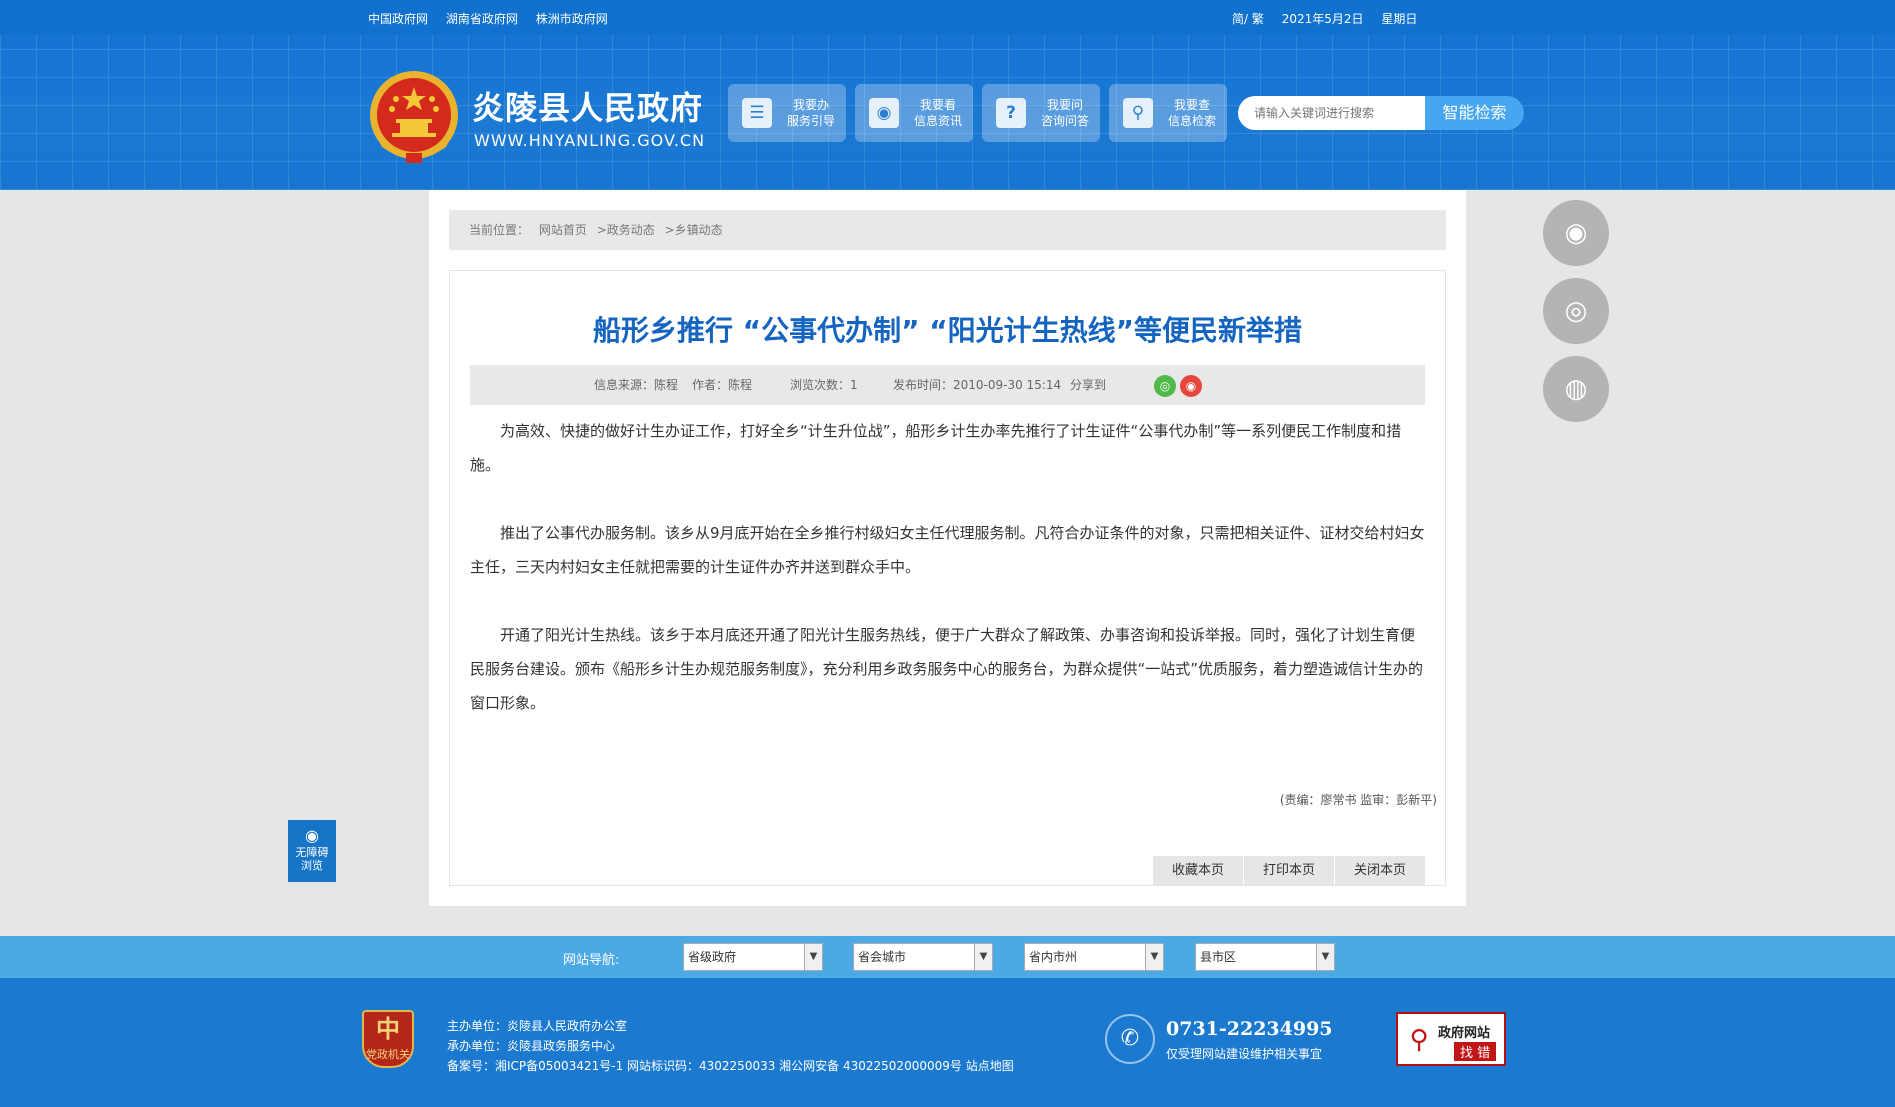 This screenshot has height=1107, width=1895. I want to click on top-links: 中国政府网 湖南省政府网 株洲市政府网, so click(495, 18).